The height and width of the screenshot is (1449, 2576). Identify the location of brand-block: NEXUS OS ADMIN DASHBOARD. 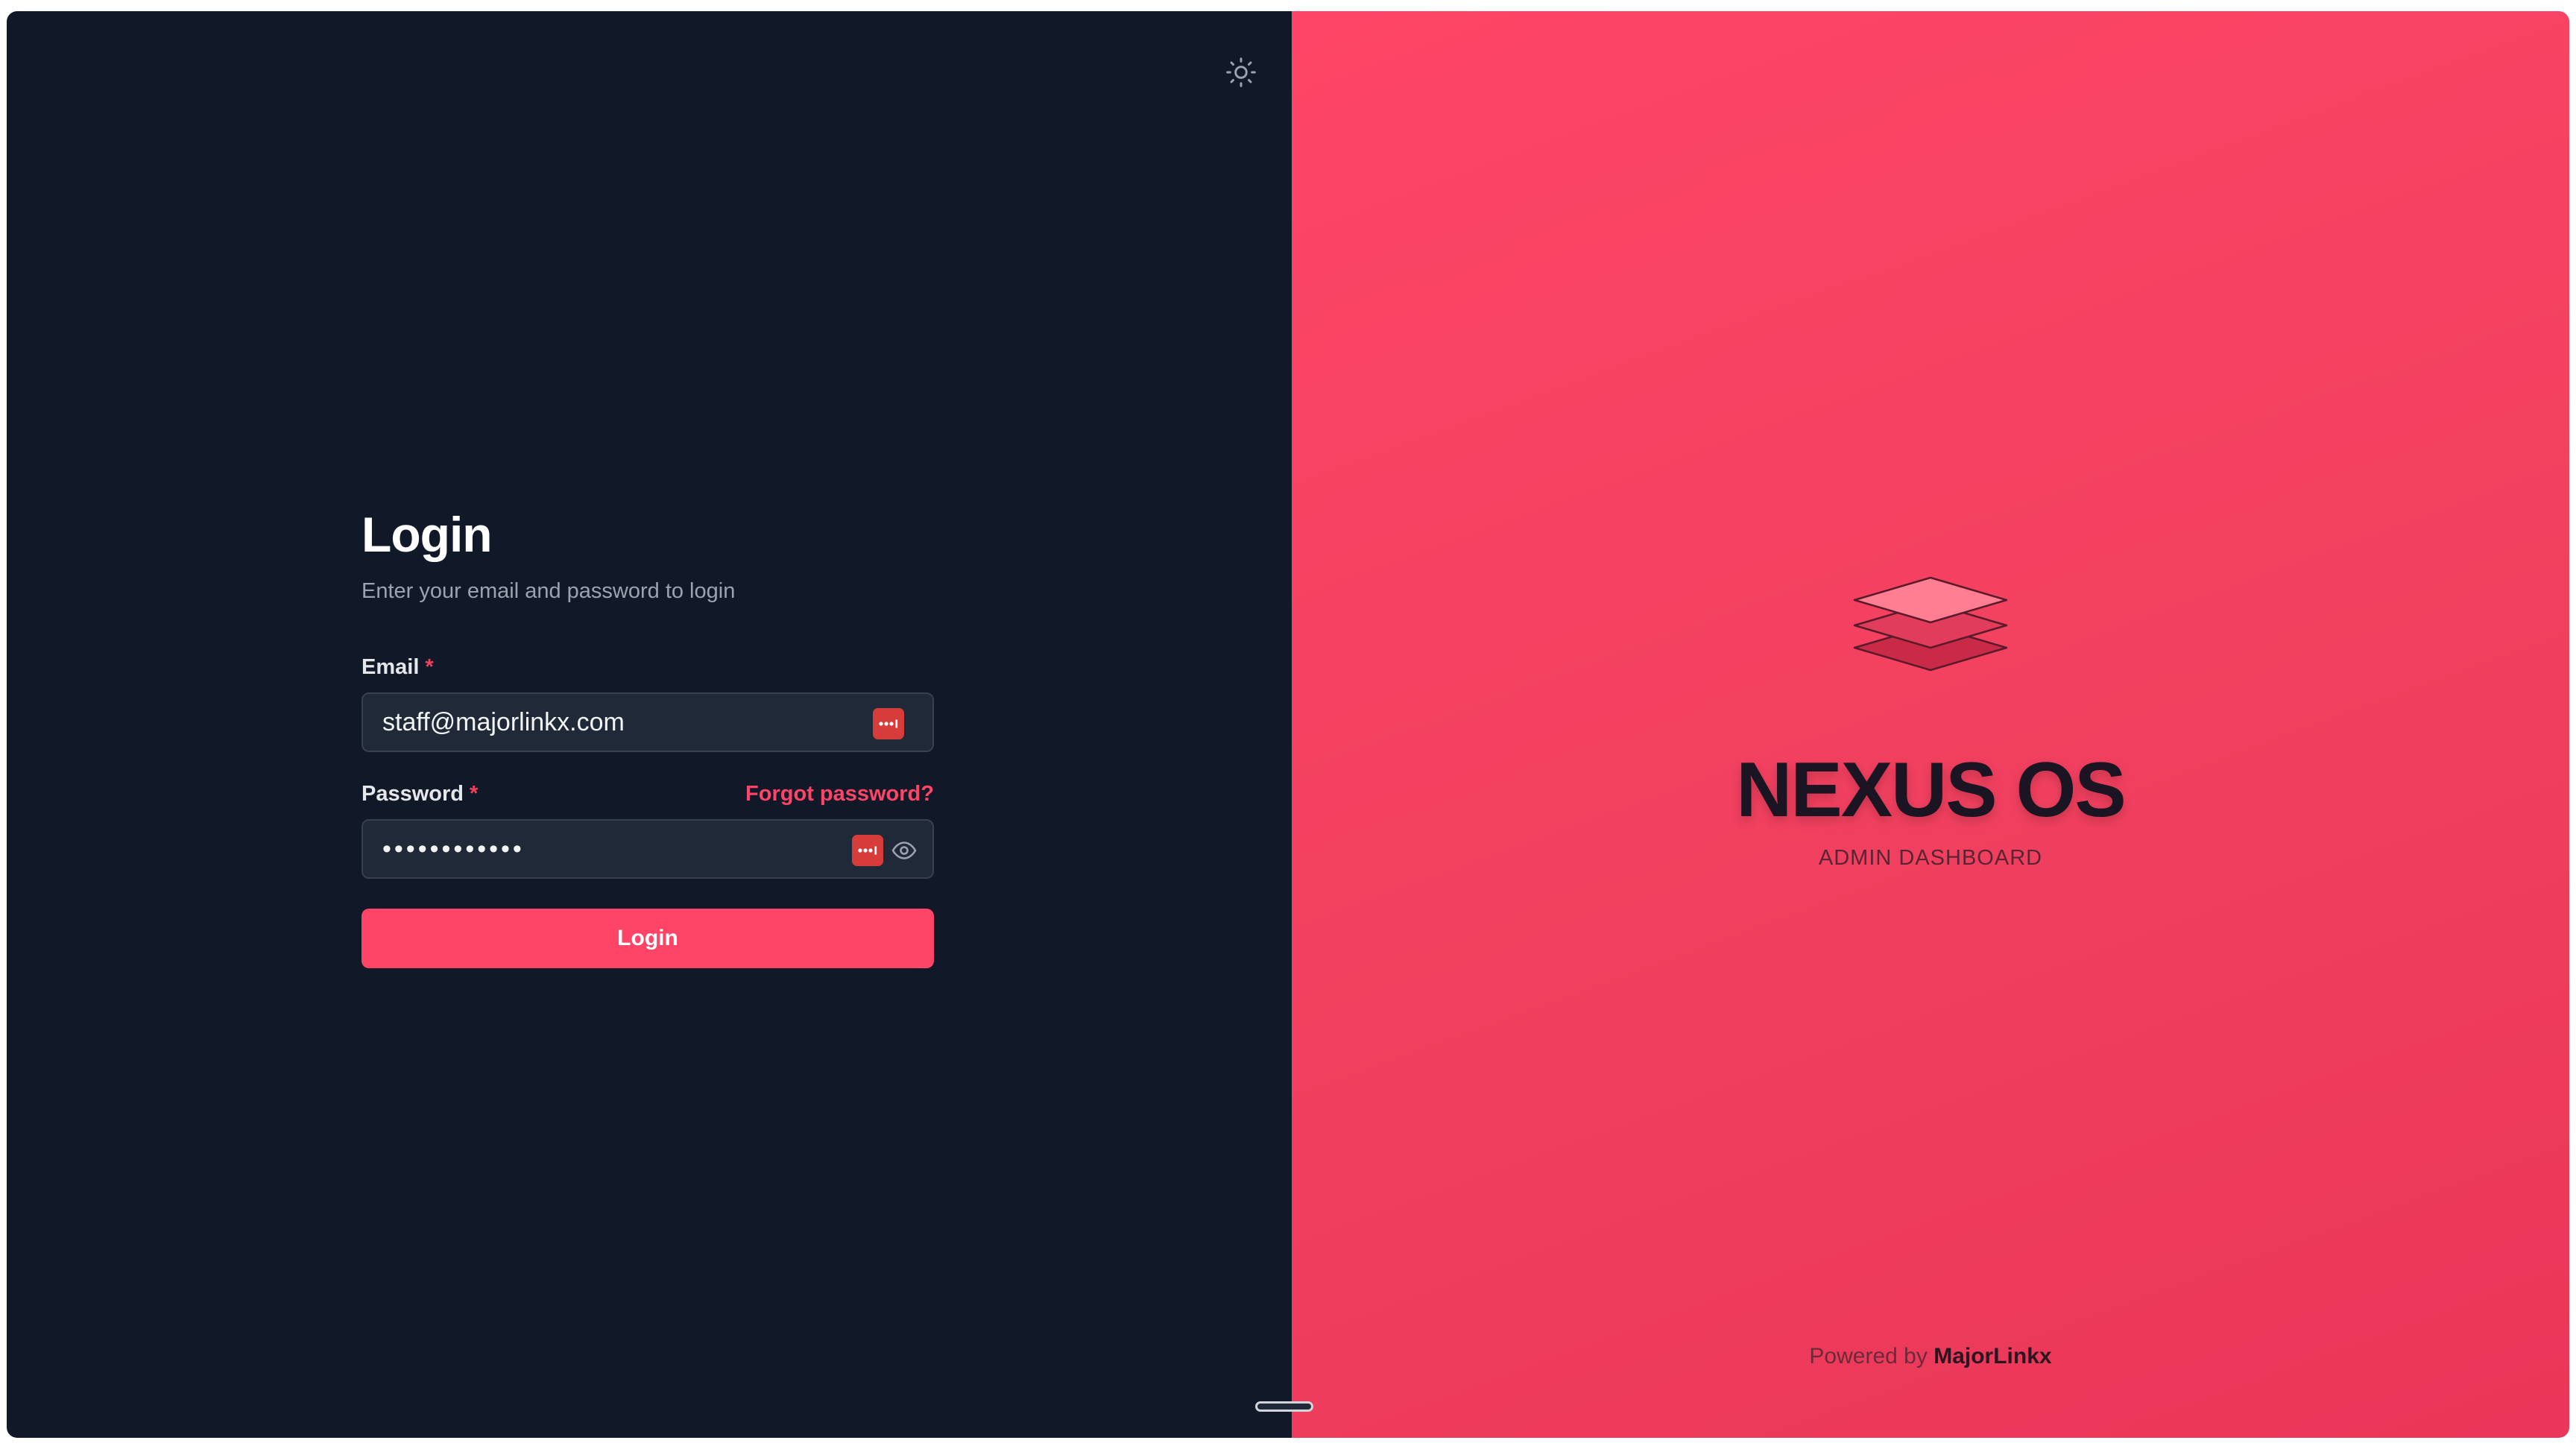
(1930, 720).